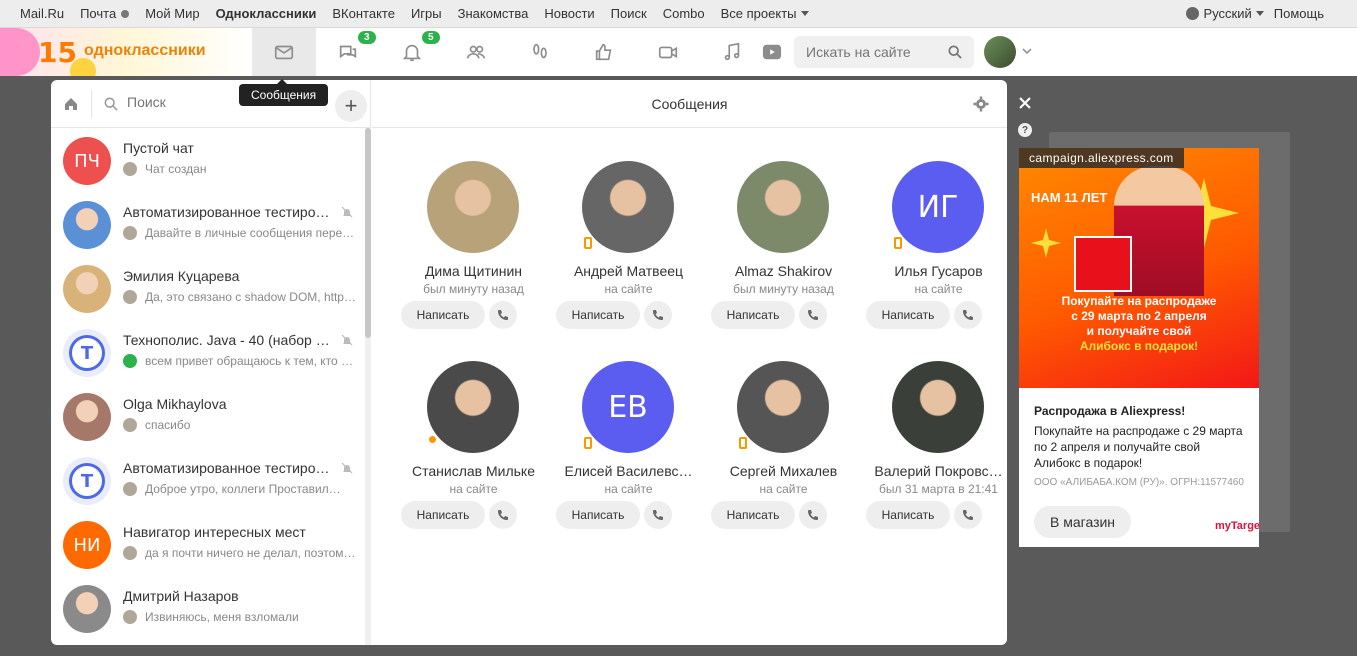 The height and width of the screenshot is (656, 1357). What do you see at coordinates (208, 160) in the screenshot?
I see `chat-item: ПЧ Пустой чат Чат создан` at bounding box center [208, 160].